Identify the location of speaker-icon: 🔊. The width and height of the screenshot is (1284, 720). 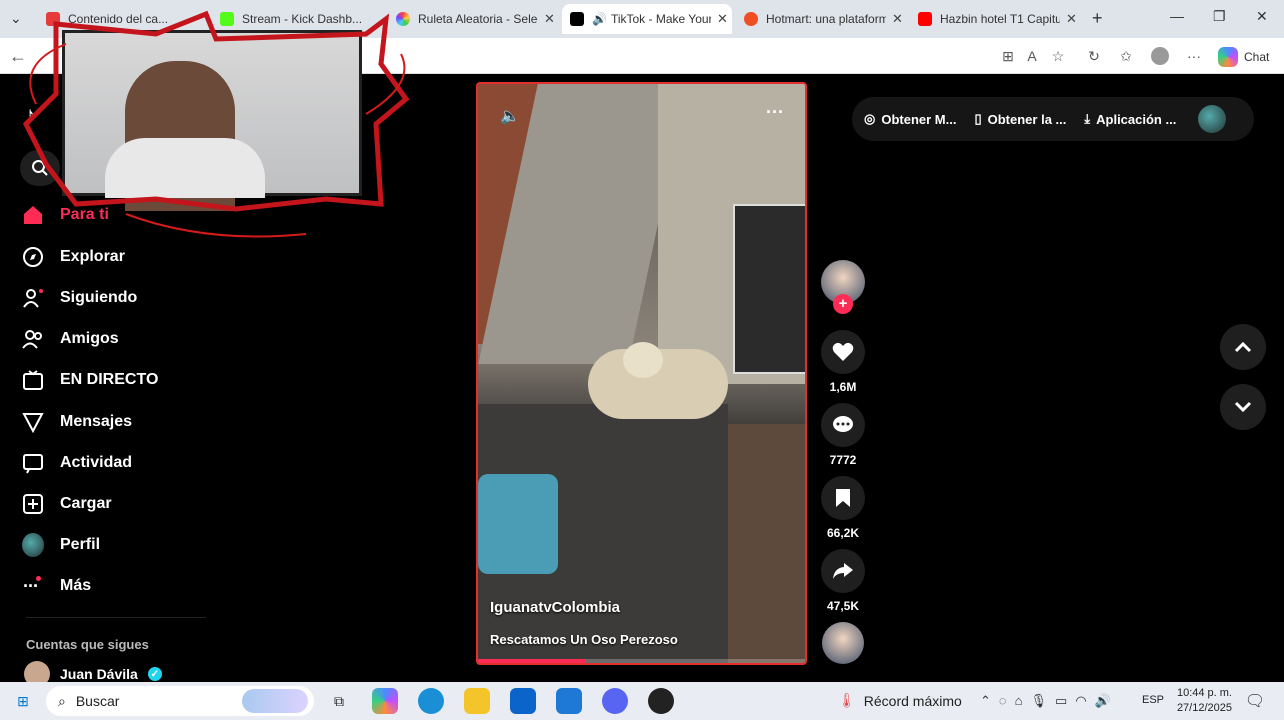
(599, 19).